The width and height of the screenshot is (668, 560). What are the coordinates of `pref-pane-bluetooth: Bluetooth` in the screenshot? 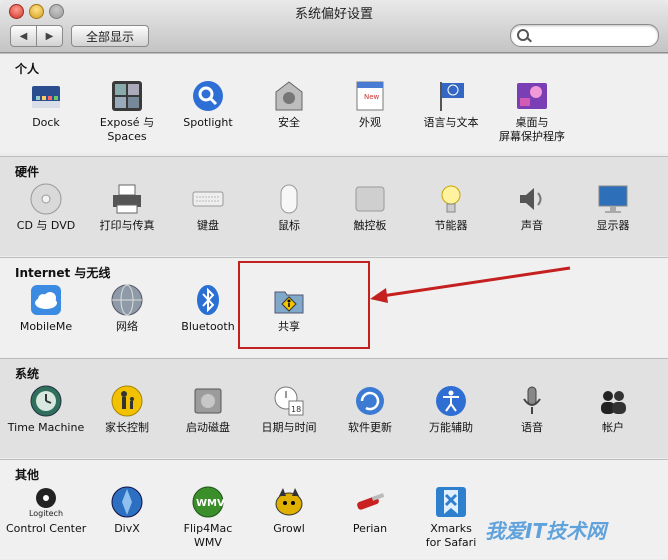 It's located at (208, 309).